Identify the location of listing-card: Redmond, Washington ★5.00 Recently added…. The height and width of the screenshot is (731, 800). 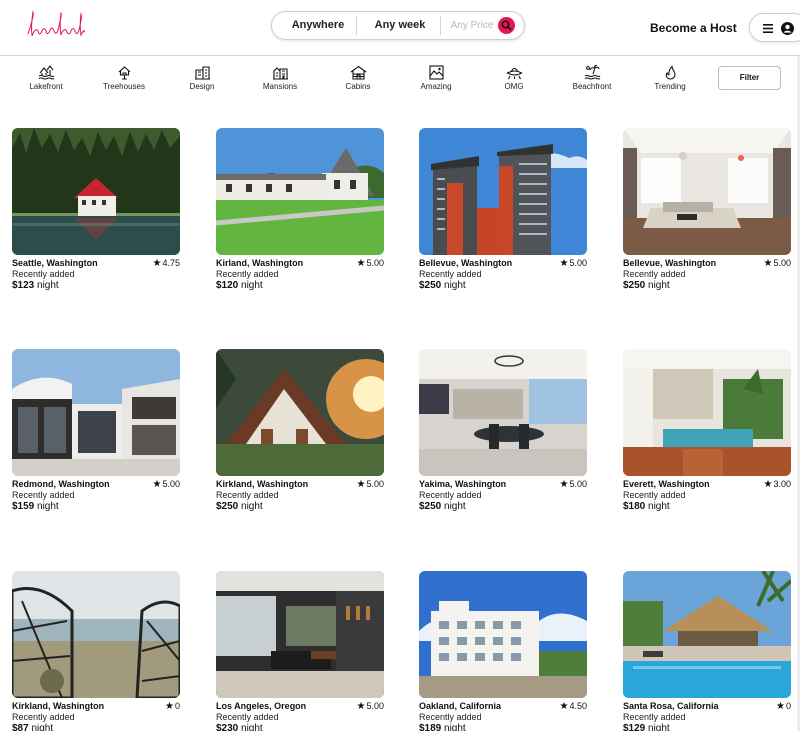
(96, 432).